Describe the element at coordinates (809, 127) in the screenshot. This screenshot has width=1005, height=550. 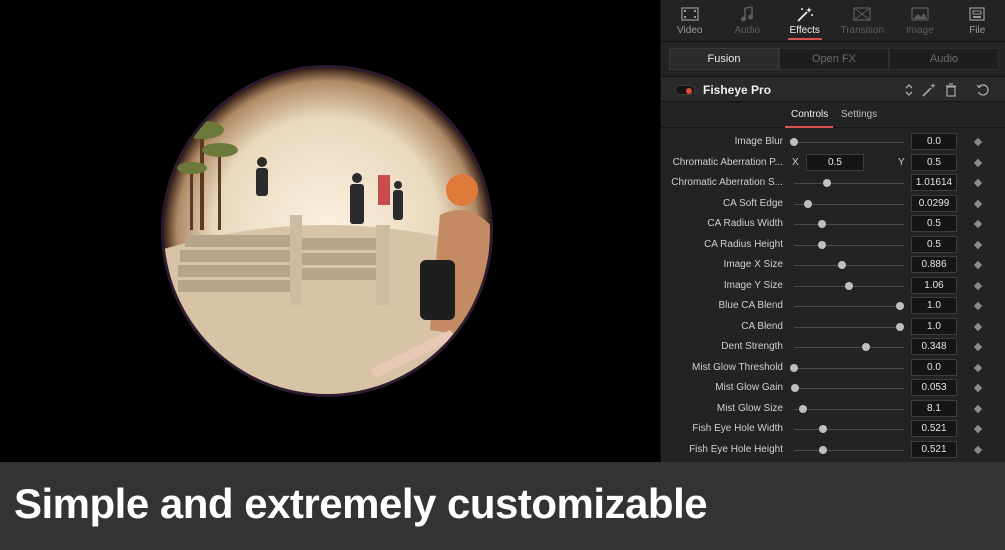
I see `active-tab-underline` at that location.